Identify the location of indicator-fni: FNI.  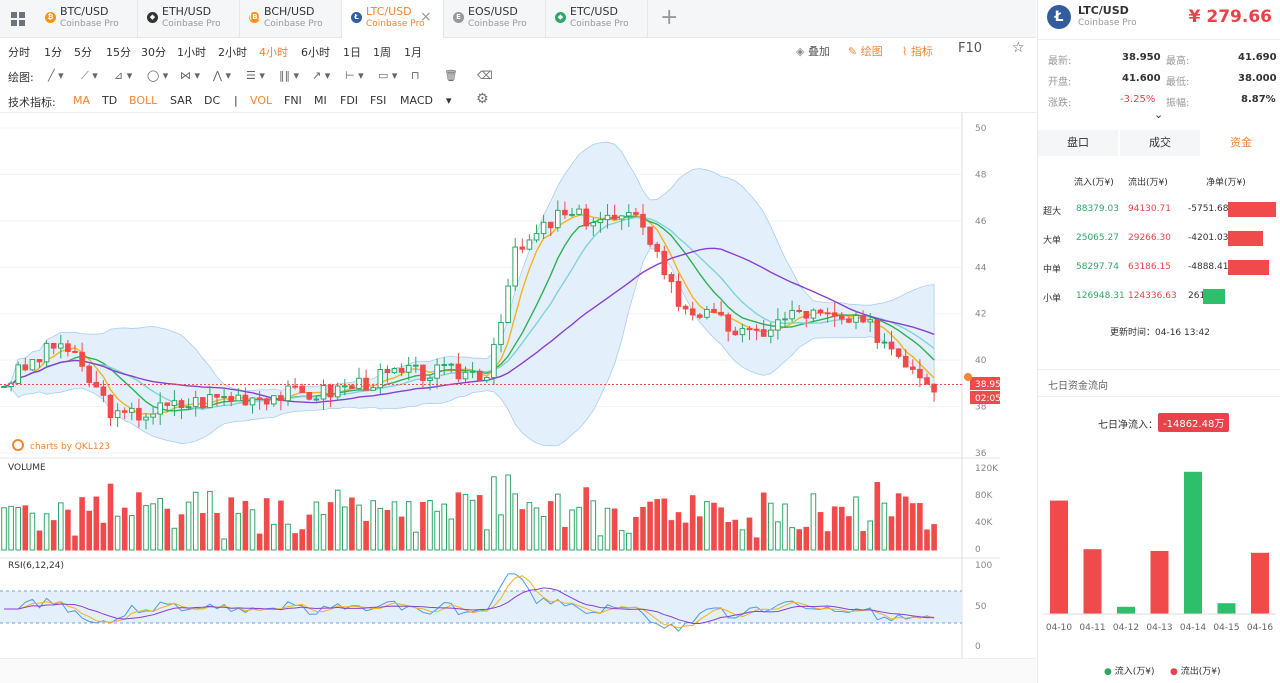
(293, 100).